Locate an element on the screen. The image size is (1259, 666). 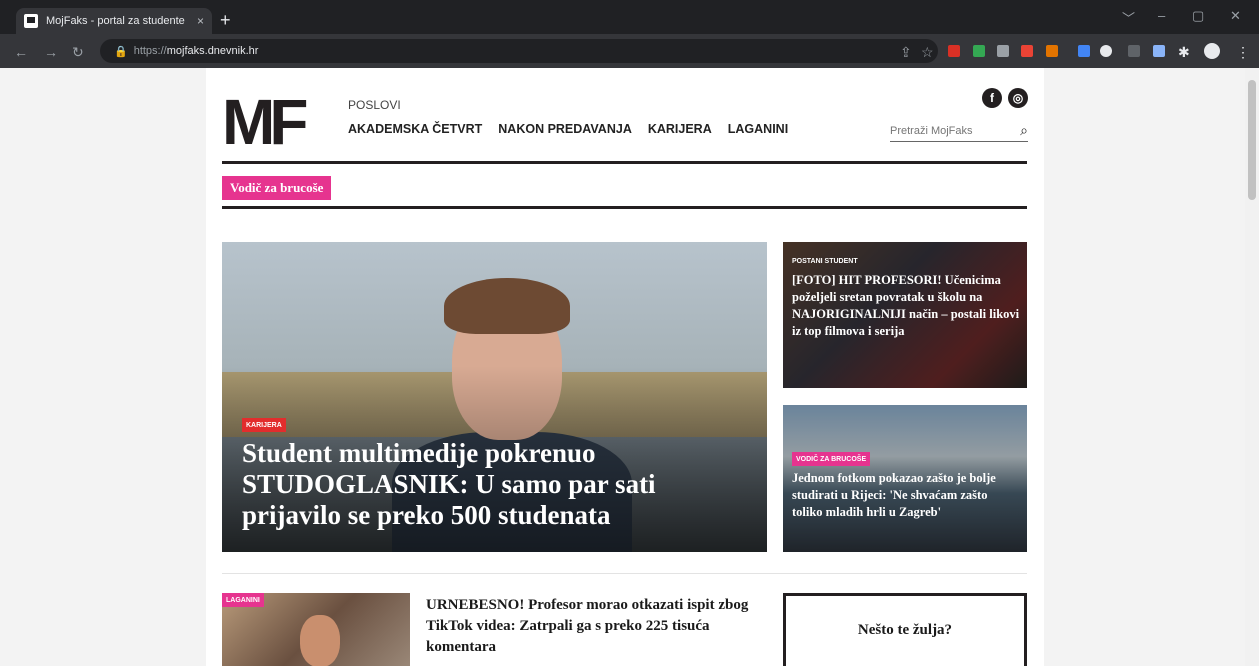
browser-tab-bar: MojFaks - portal za studente × + ﹀ – ▢ ✕ is located at coordinates (629, 17).